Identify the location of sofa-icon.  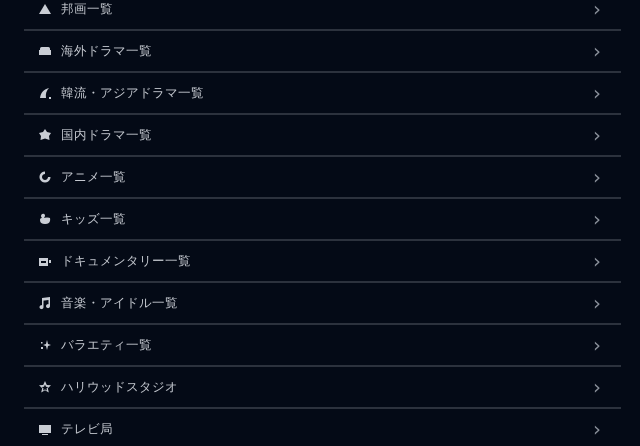
(45, 51).